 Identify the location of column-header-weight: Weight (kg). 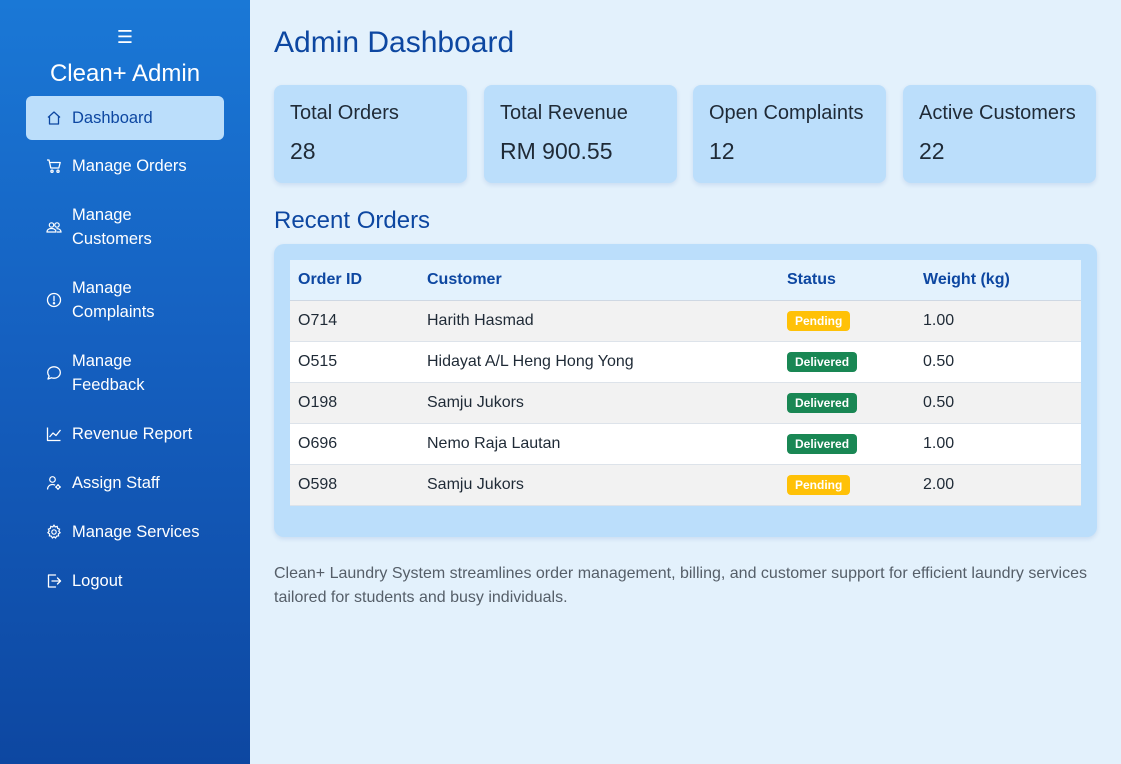
(998, 280).